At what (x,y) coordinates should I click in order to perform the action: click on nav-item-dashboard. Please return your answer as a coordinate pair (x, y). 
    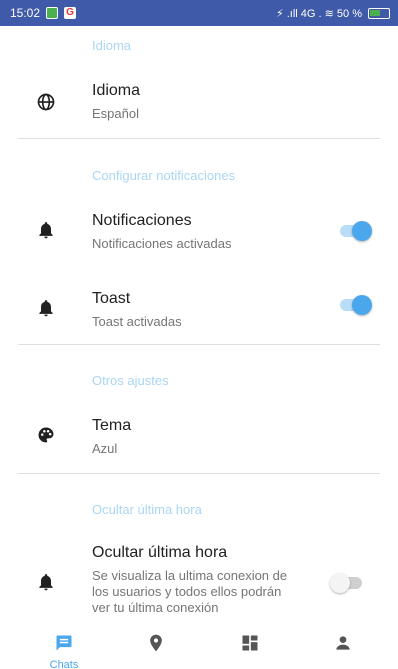
    Looking at the image, I should click on (250, 649).